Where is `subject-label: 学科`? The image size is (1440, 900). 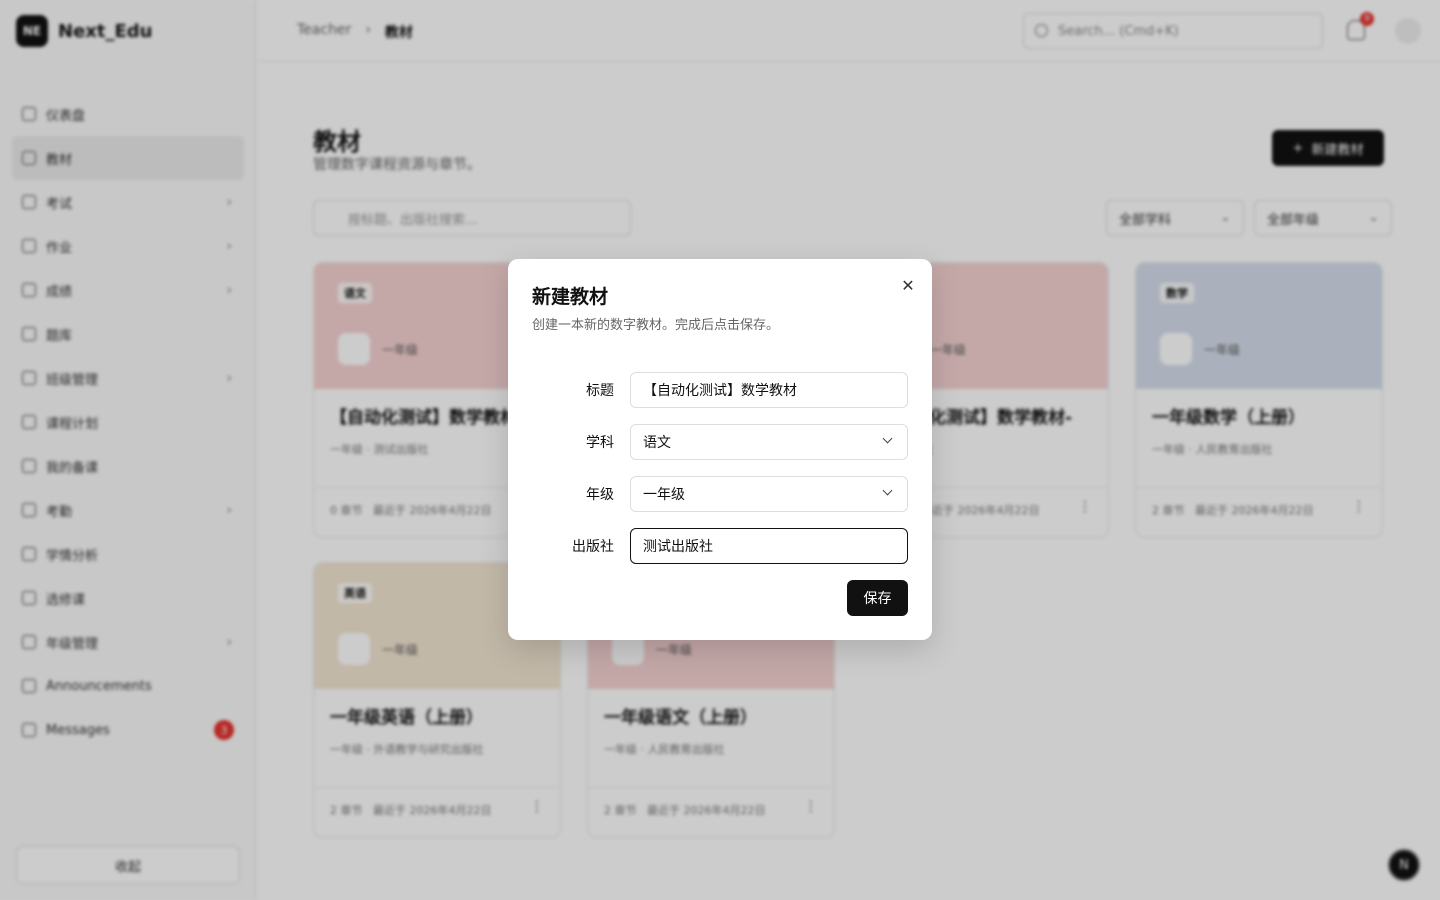
subject-label: 学科 is located at coordinates (600, 443).